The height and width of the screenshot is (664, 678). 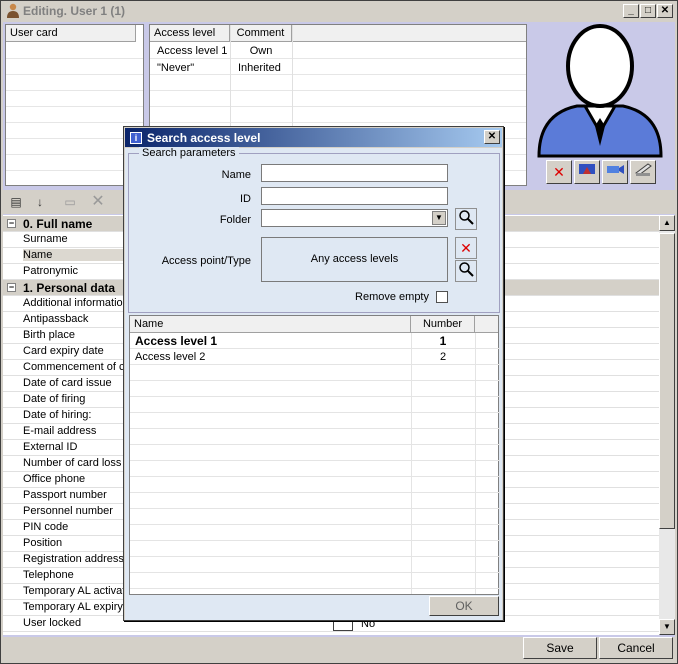 What do you see at coordinates (315, 357) in the screenshot?
I see `table-row: Access level 2 2` at bounding box center [315, 357].